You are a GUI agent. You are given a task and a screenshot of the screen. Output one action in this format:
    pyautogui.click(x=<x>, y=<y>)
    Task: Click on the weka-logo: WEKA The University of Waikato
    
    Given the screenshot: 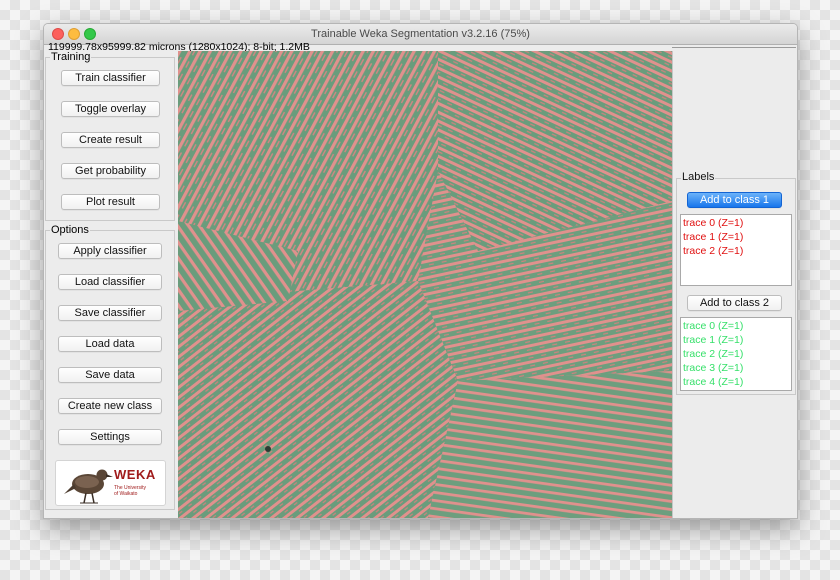 What is the action you would take?
    pyautogui.click(x=110, y=483)
    